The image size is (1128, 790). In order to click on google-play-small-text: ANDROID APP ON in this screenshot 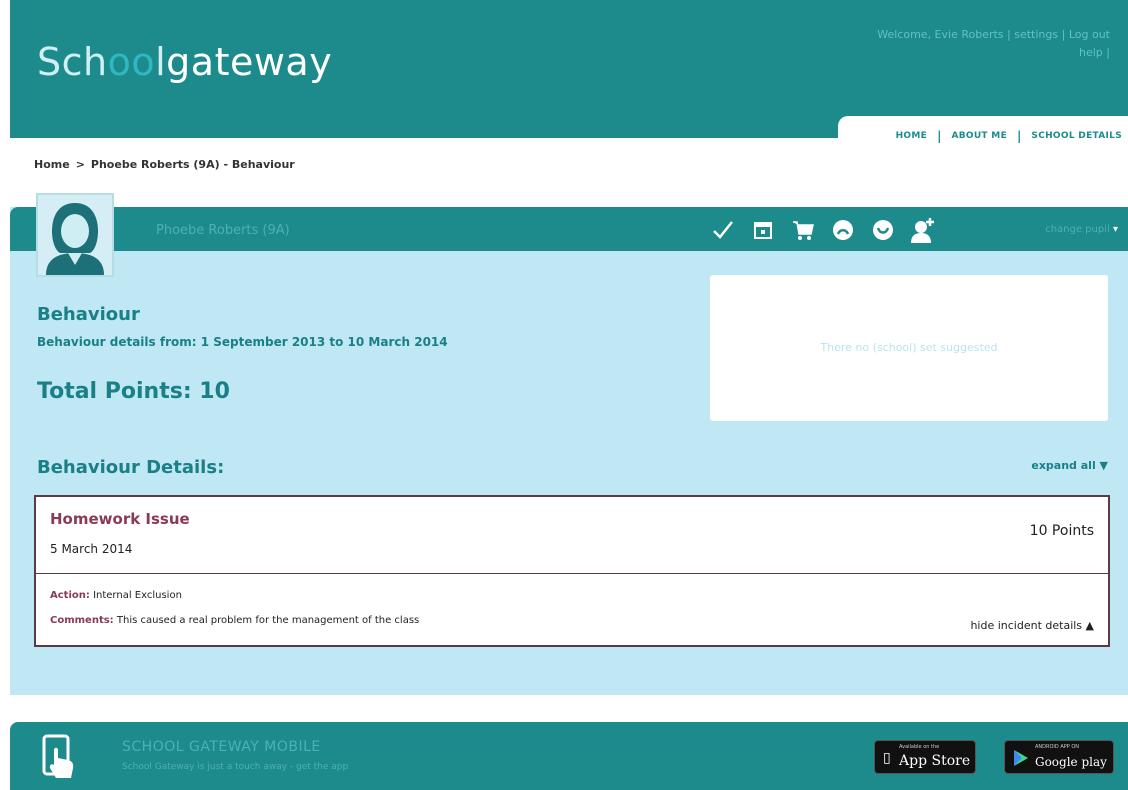, I will do `click(1057, 747)`.